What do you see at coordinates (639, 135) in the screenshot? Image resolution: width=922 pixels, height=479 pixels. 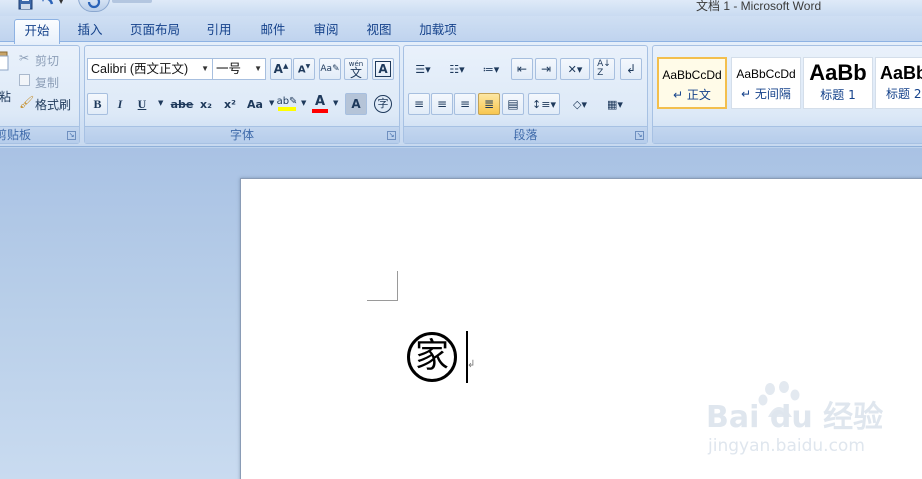 I see `paragraph-launcher-icon: ↘` at bounding box center [639, 135].